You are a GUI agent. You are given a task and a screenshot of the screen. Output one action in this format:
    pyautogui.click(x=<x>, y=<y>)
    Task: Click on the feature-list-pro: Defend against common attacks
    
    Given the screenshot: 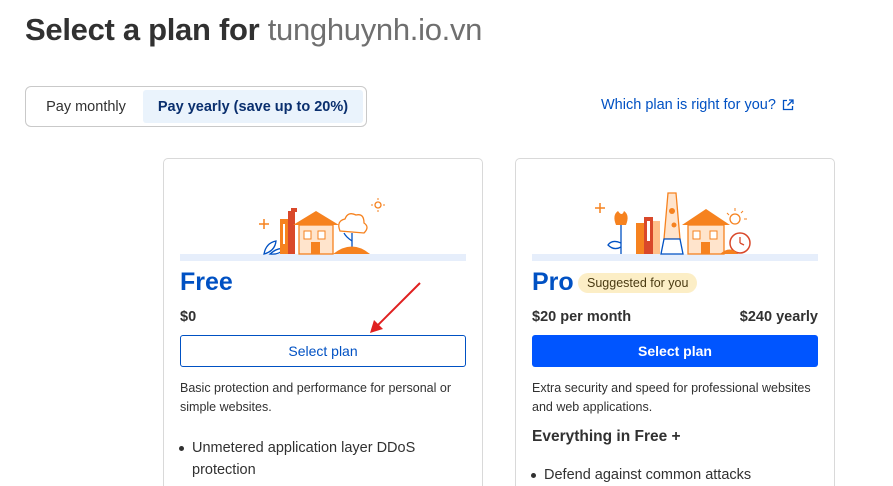 What is the action you would take?
    pyautogui.click(x=674, y=475)
    